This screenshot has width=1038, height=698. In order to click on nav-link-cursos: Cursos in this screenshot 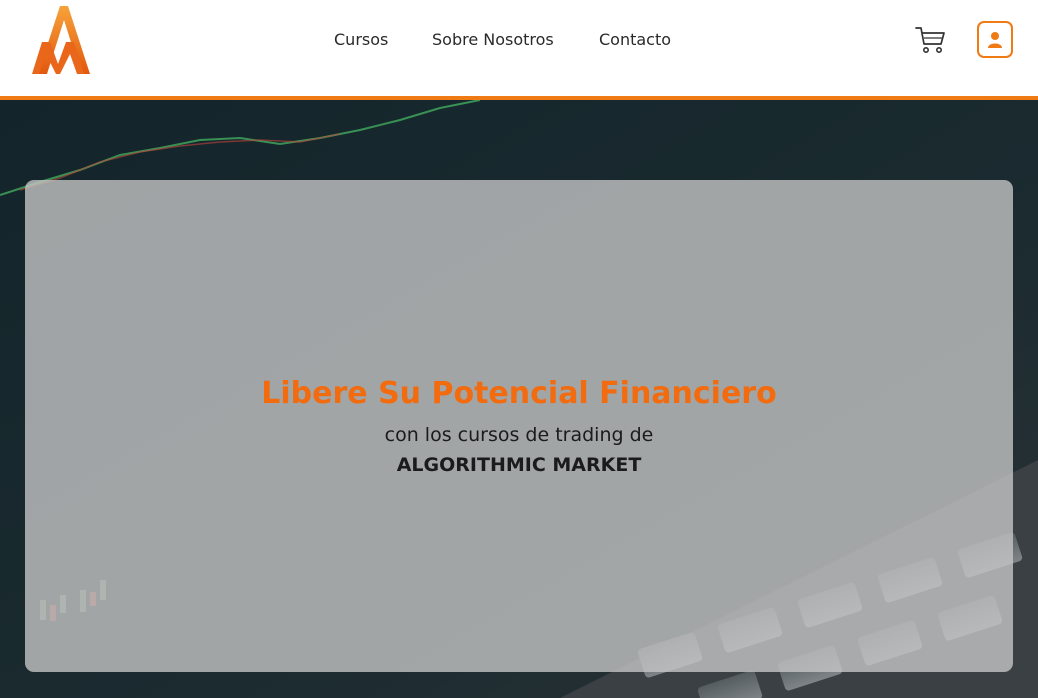, I will do `click(361, 40)`.